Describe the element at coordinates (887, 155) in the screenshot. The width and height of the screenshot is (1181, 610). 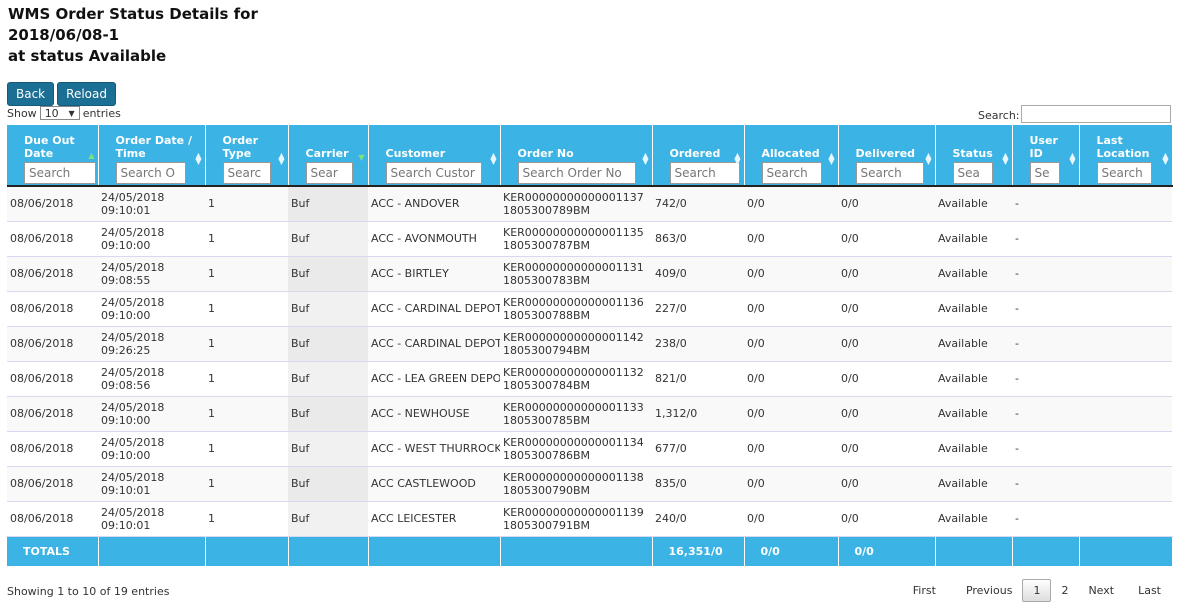
I see `column-header-delivered: Delivered Search ▲ ▼` at that location.